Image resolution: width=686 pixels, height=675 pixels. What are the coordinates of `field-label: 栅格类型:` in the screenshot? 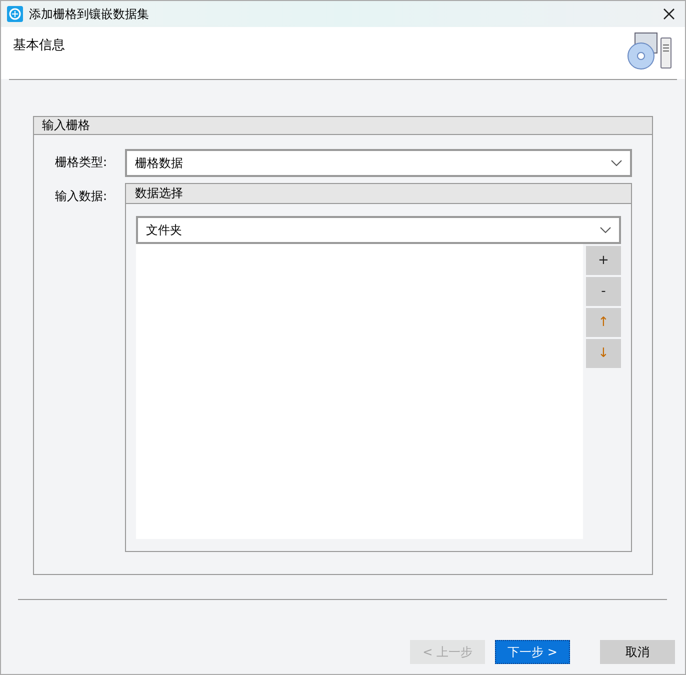 It's located at (81, 162).